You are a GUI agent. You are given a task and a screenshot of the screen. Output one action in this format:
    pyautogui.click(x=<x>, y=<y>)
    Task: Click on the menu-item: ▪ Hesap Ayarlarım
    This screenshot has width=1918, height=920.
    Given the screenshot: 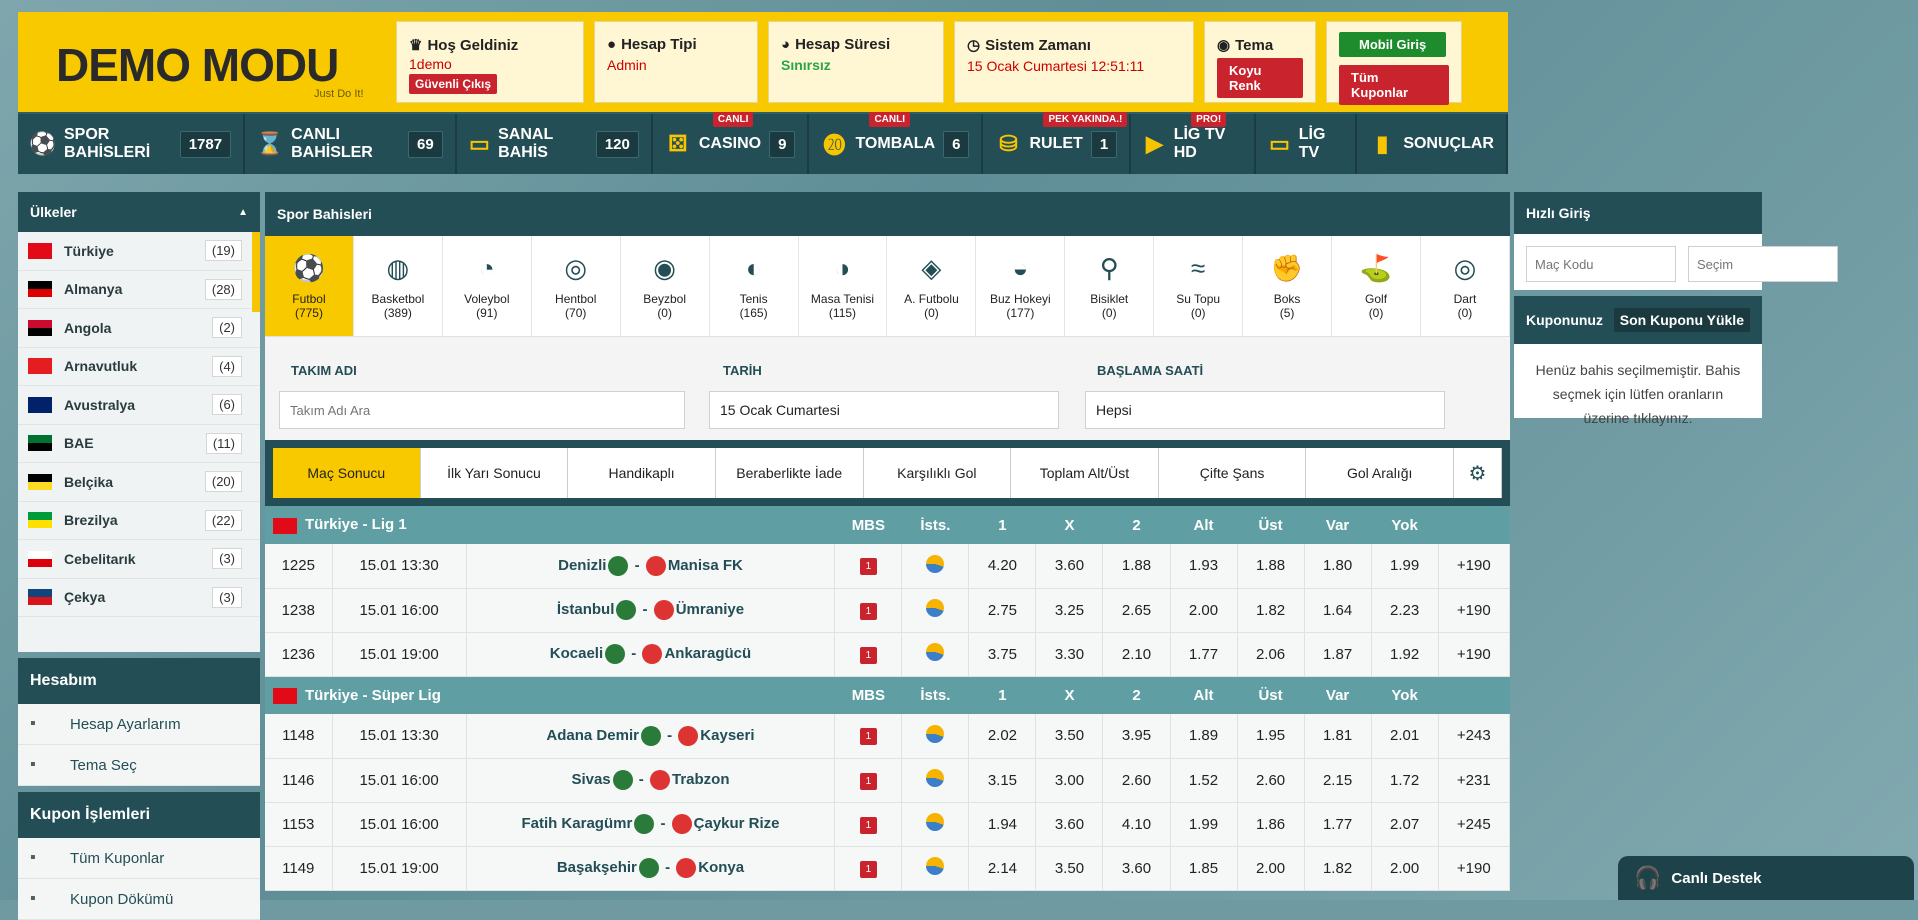 What is the action you would take?
    pyautogui.click(x=139, y=724)
    